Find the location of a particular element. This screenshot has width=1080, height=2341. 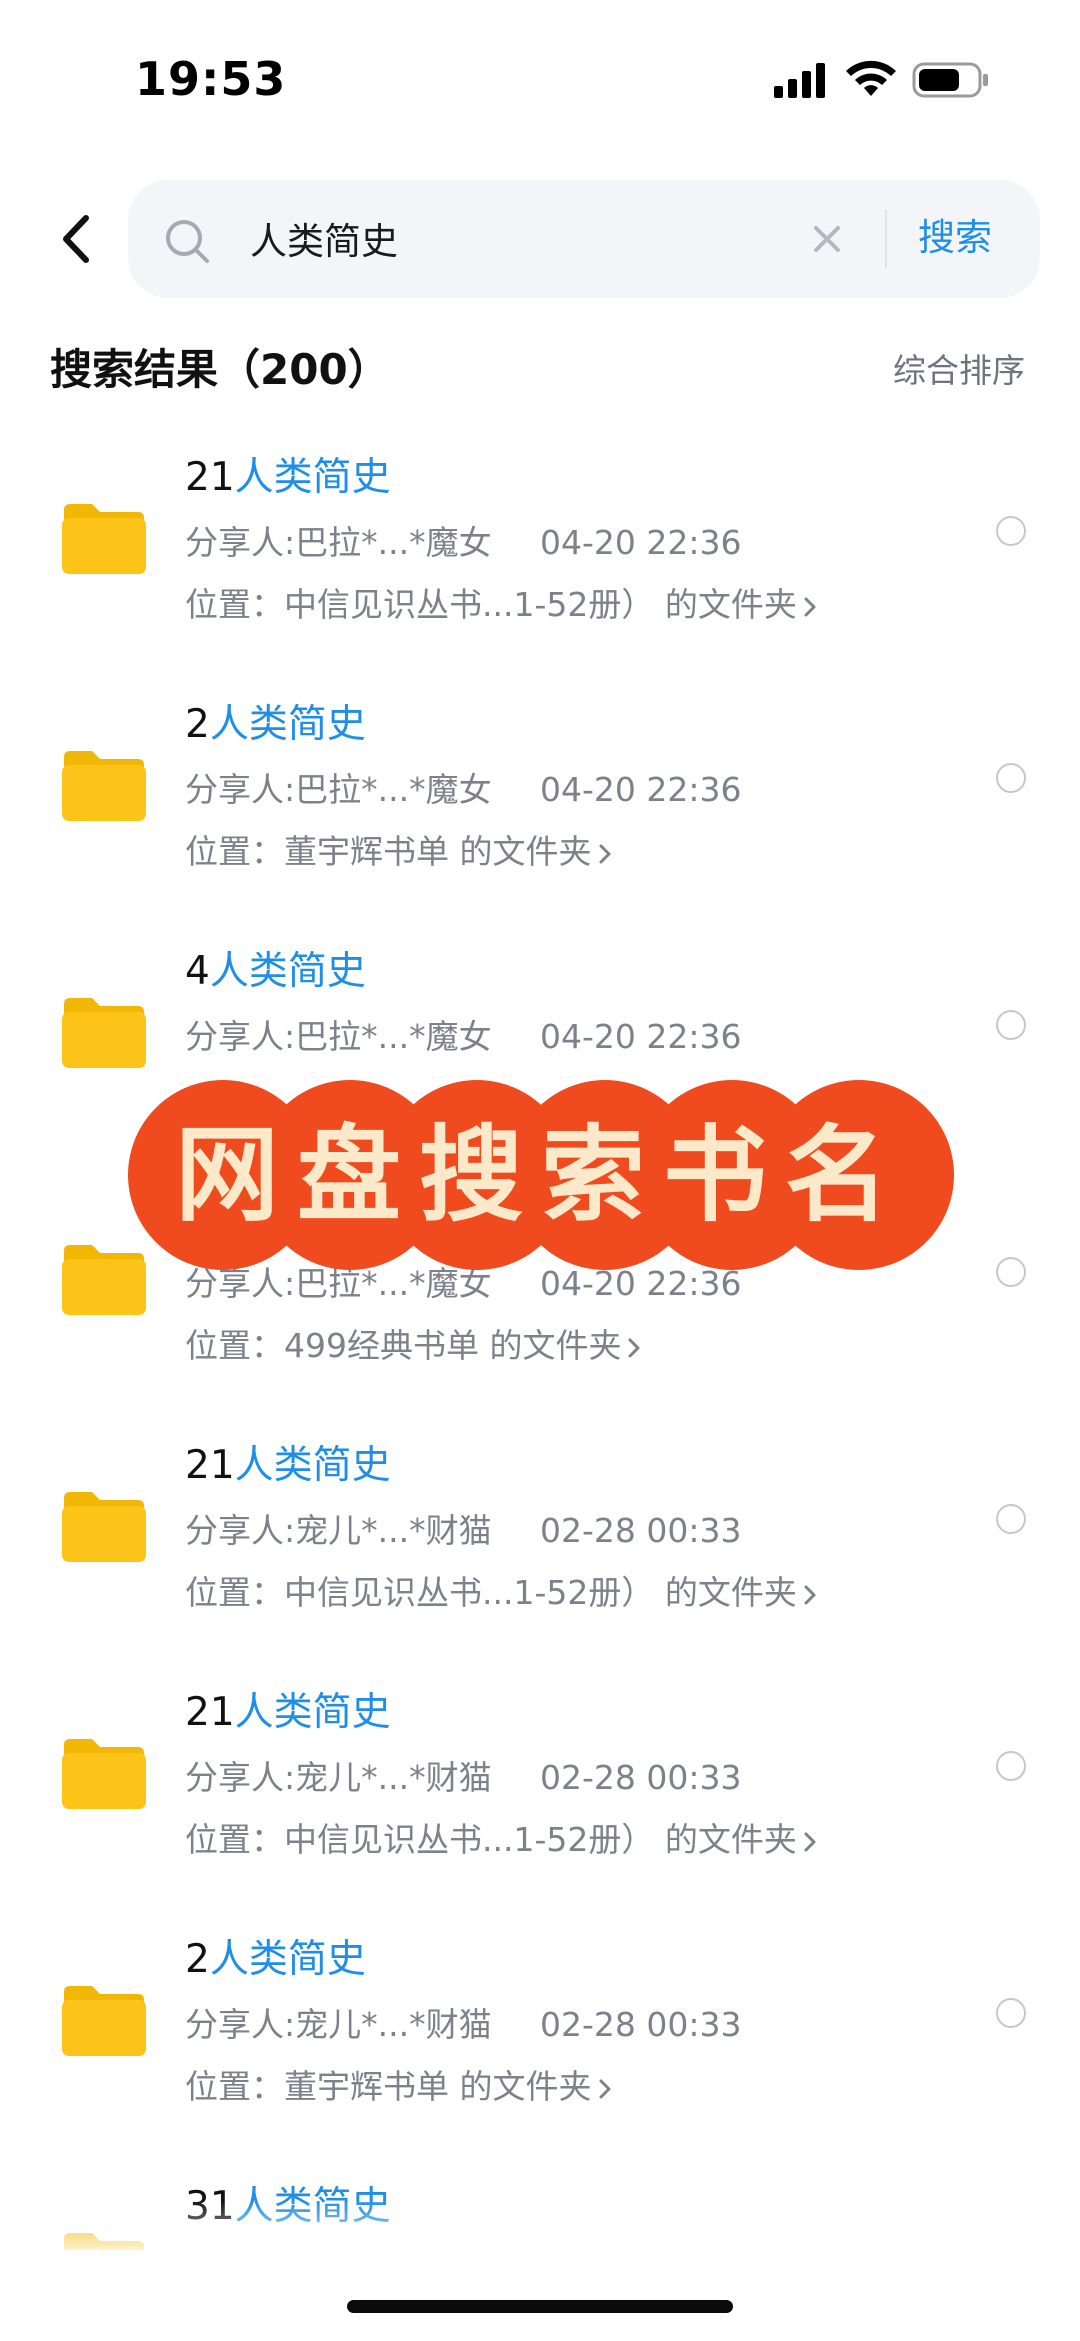

search-bar: 搜索 is located at coordinates (540, 239).